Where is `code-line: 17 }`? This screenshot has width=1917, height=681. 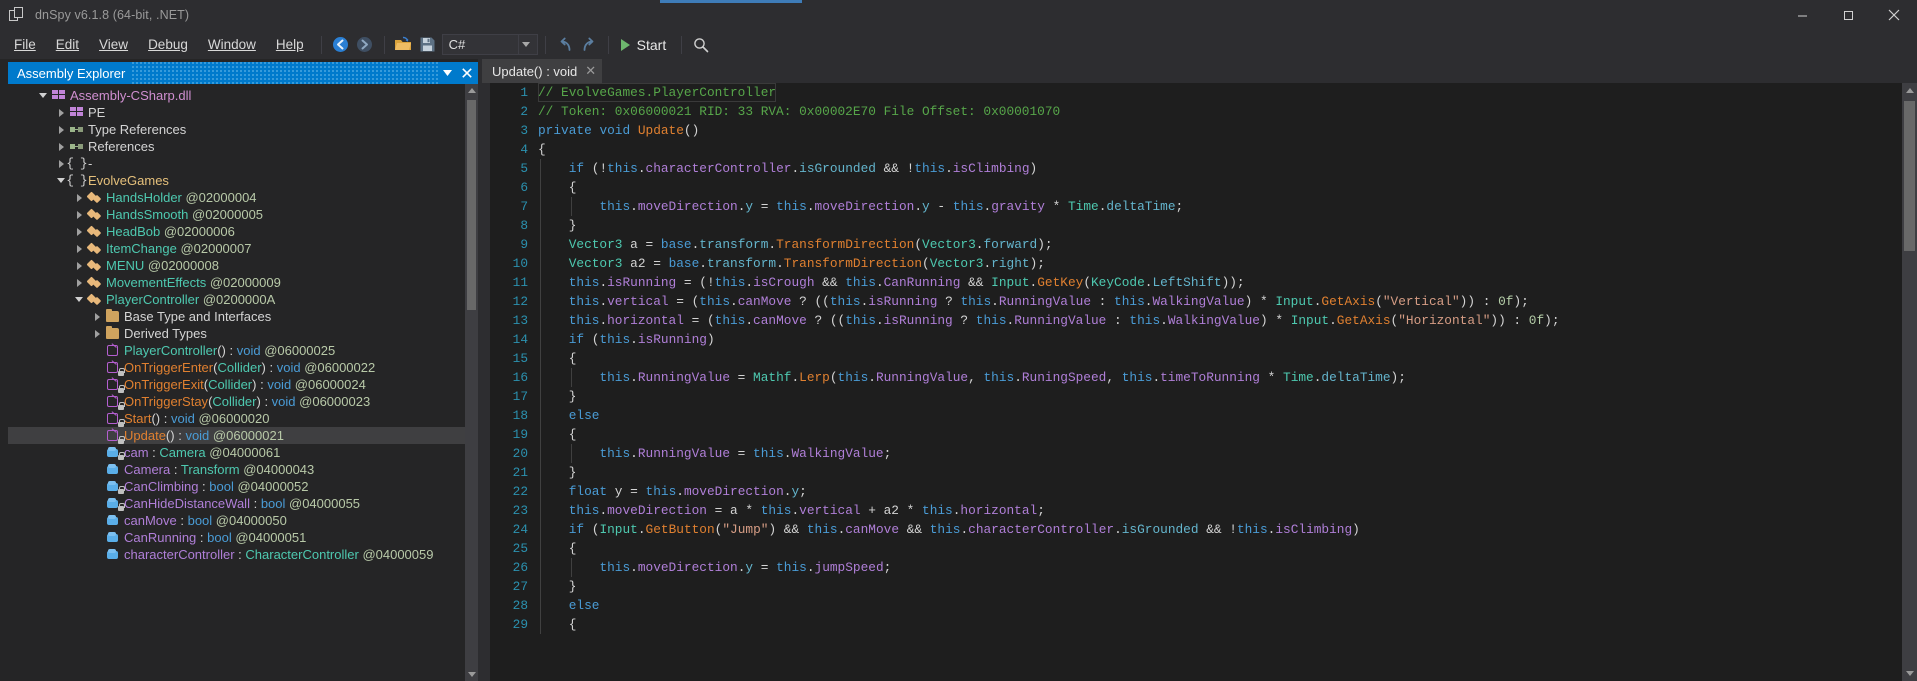
code-line: 17 } is located at coordinates (1203, 396).